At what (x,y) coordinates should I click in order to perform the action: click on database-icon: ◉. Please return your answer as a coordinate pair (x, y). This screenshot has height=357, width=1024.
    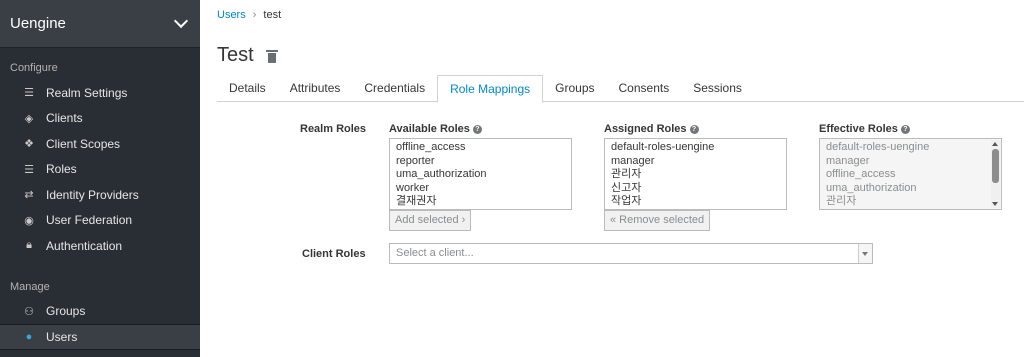
    Looking at the image, I should click on (29, 220).